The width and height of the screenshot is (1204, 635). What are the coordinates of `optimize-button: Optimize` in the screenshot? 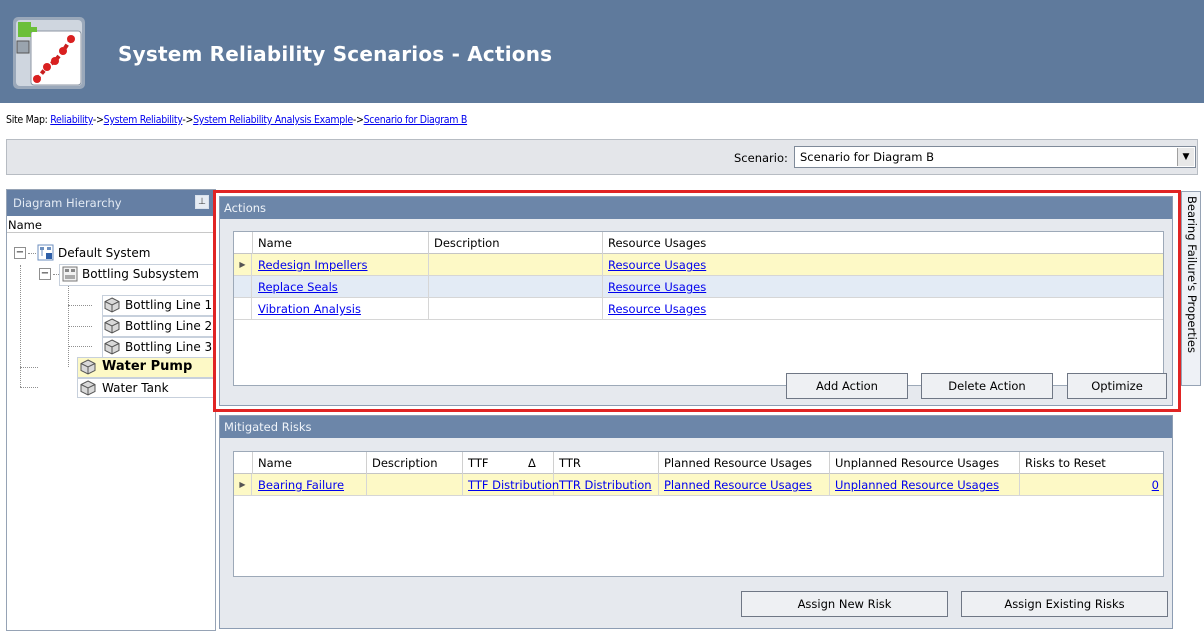 It's located at (1117, 386).